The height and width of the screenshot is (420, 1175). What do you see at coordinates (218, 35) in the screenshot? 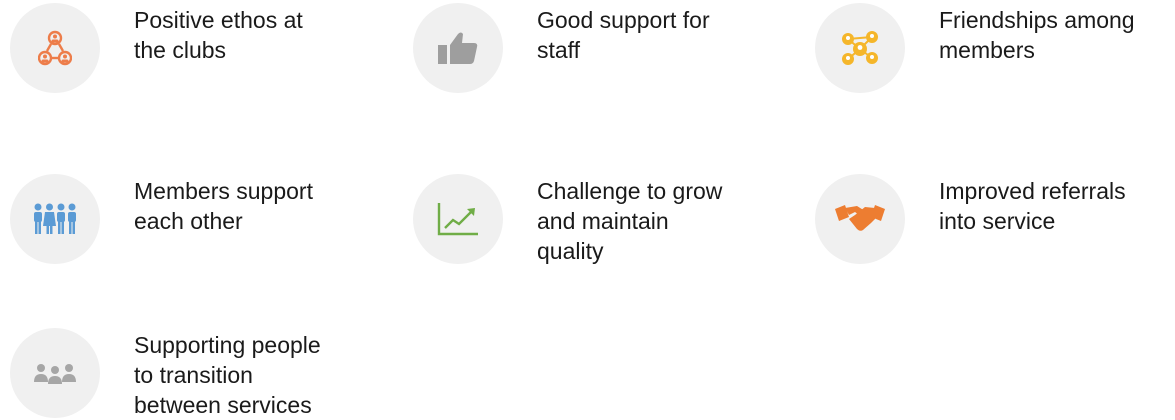
I see `item-label: Positive ethos at the clubs` at bounding box center [218, 35].